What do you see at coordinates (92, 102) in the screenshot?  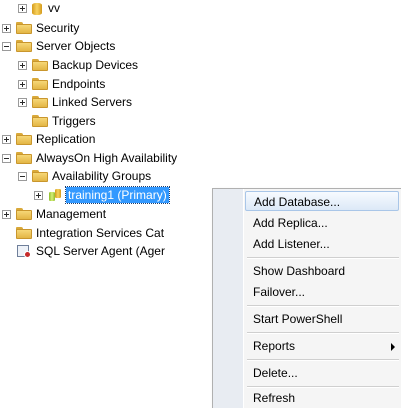 I see `tree-label-linked-servers: Linked Servers` at bounding box center [92, 102].